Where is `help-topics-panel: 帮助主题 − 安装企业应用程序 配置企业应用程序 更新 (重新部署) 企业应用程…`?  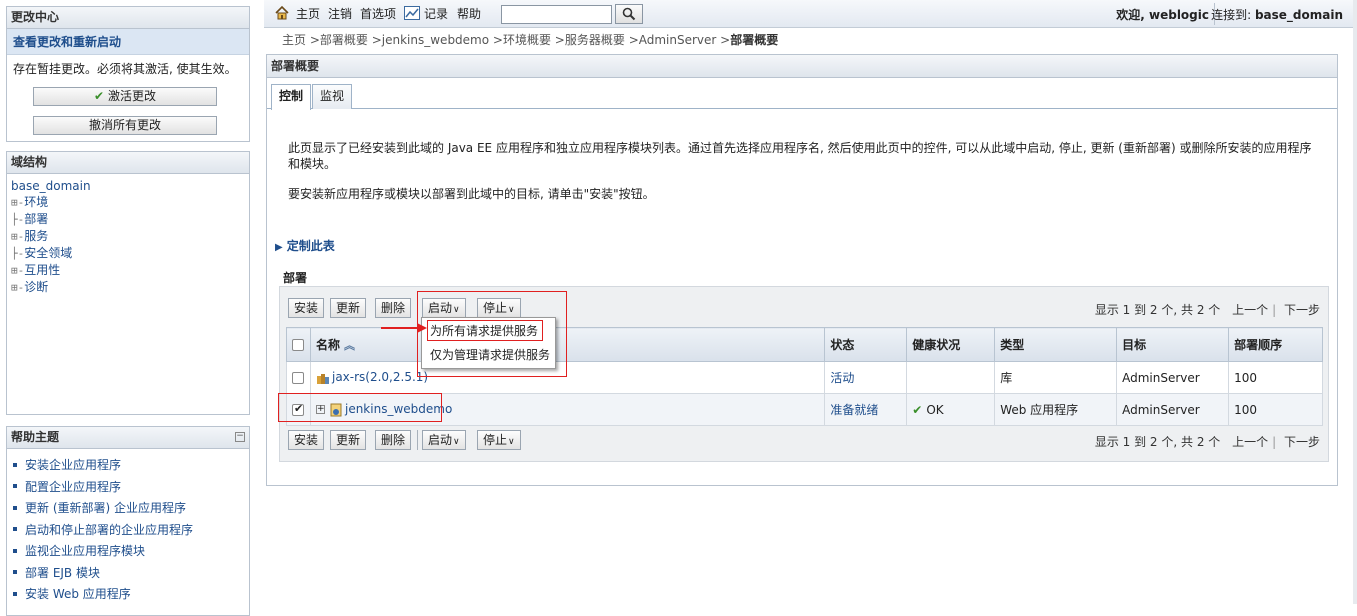 help-topics-panel: 帮助主题 − 安装企业应用程序 配置企业应用程序 更新 (重新部署) 企业应用程… is located at coordinates (128, 521).